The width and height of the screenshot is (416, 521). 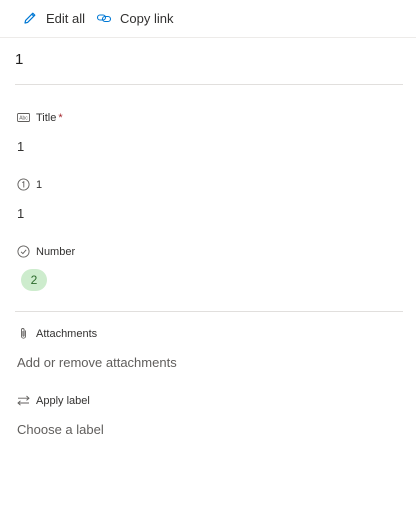 What do you see at coordinates (60, 429) in the screenshot?
I see `choose-label-link: Choose a label` at bounding box center [60, 429].